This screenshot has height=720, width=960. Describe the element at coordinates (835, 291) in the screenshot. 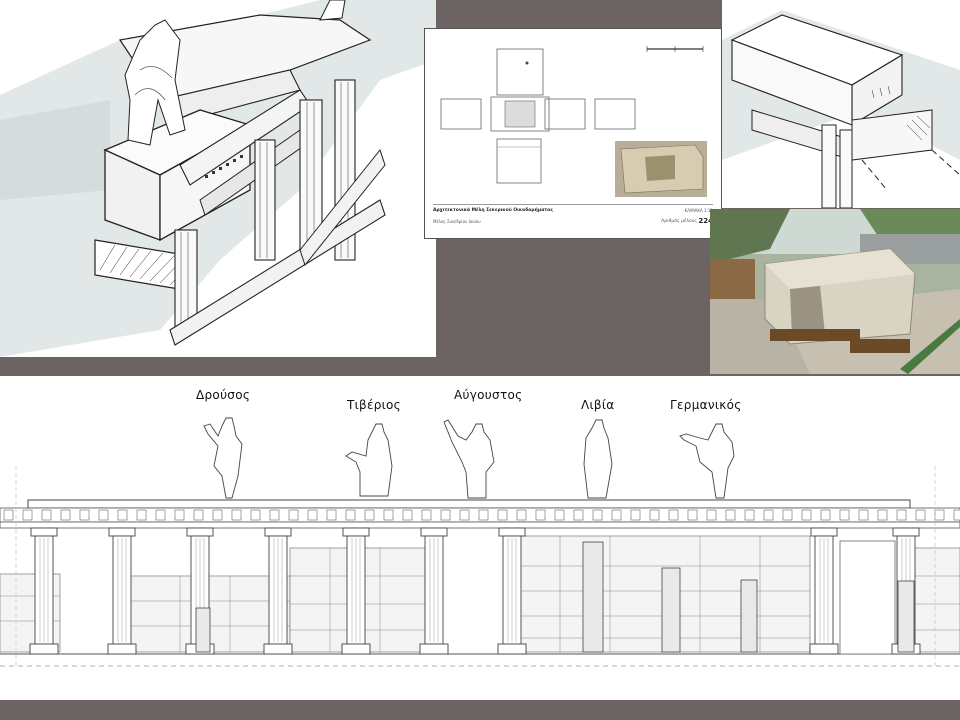

I see `stone-block-photo` at that location.